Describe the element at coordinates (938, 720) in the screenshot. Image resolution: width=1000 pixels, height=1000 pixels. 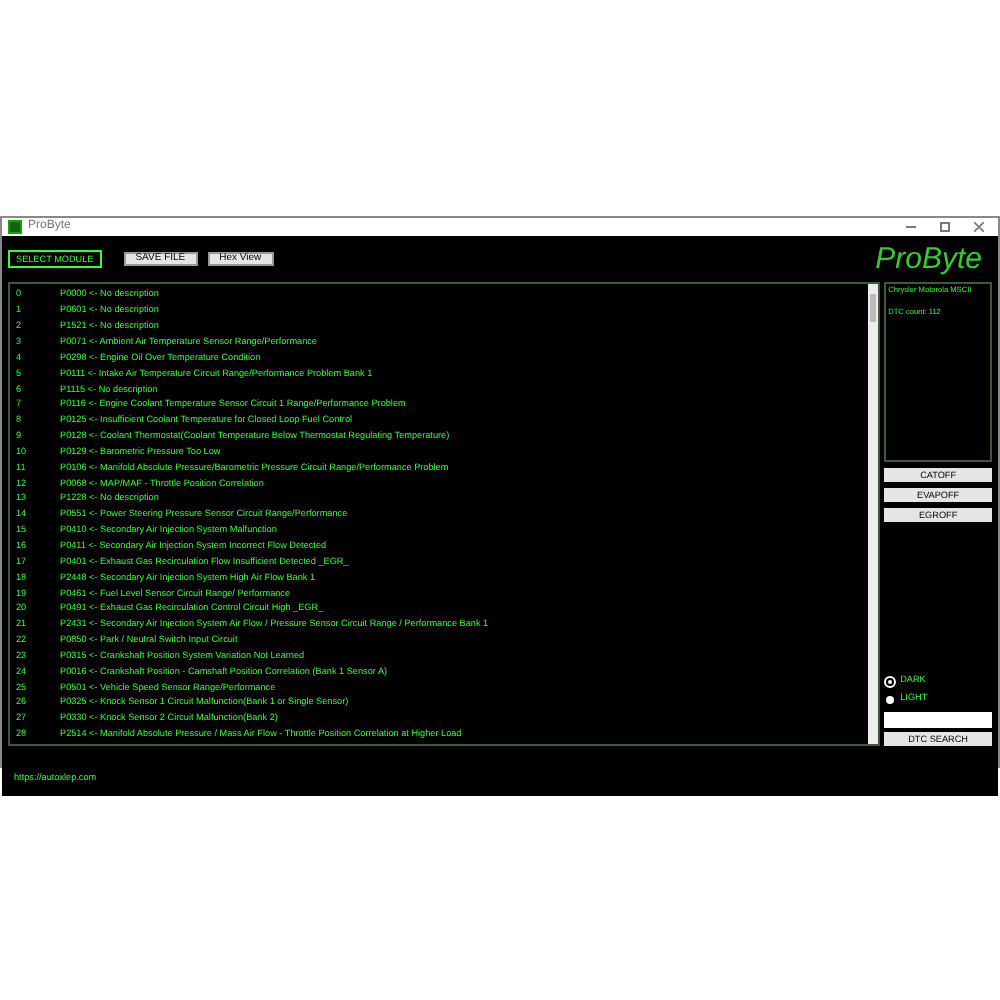
I see `search-field` at that location.